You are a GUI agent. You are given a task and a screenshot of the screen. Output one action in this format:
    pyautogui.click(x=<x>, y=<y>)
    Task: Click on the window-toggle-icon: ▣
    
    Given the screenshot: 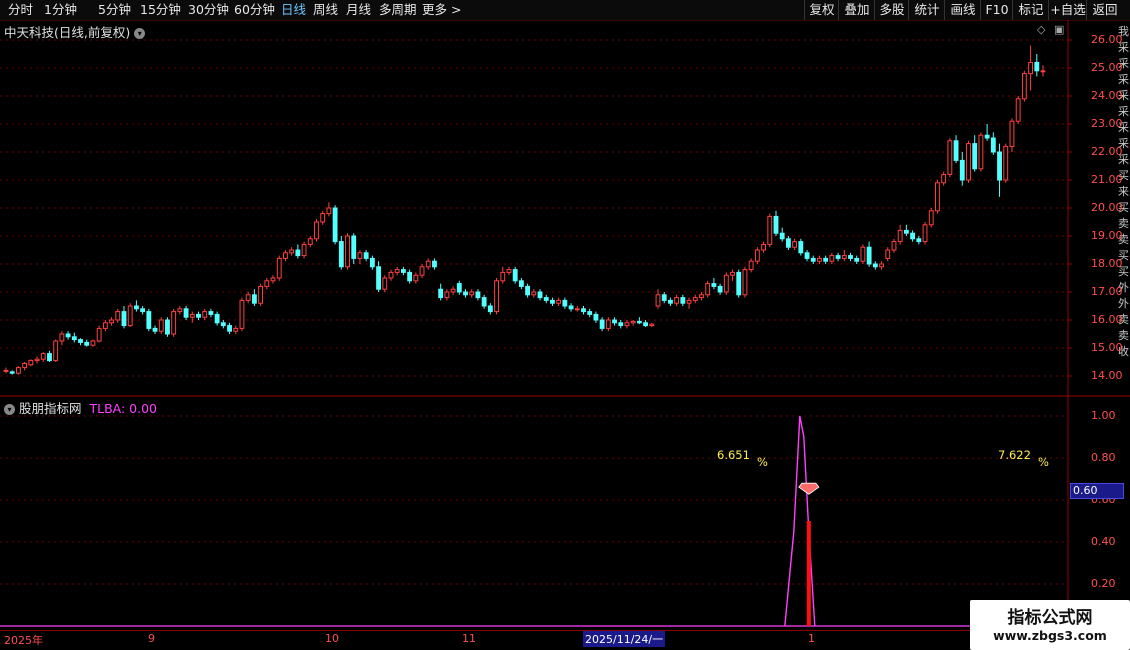 What is the action you would take?
    pyautogui.click(x=1059, y=29)
    